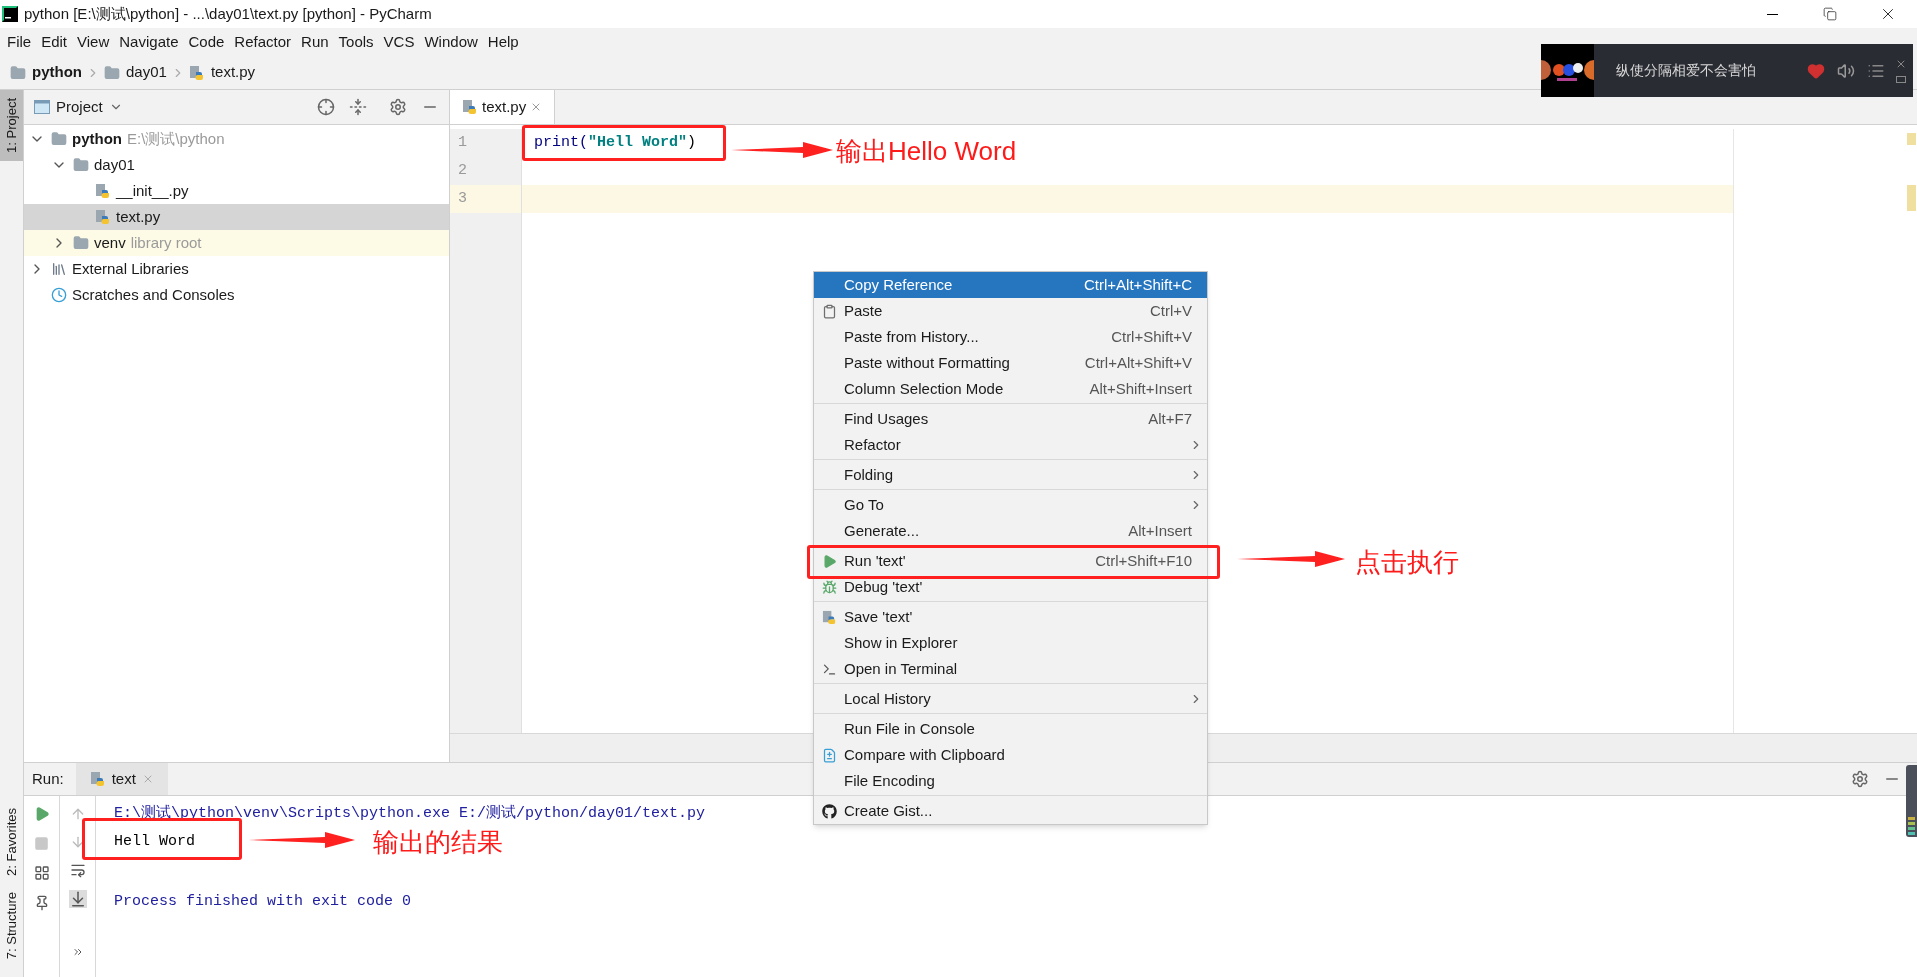 The image size is (1917, 977). Describe the element at coordinates (121, 779) in the screenshot. I see `run-tab: text` at that location.